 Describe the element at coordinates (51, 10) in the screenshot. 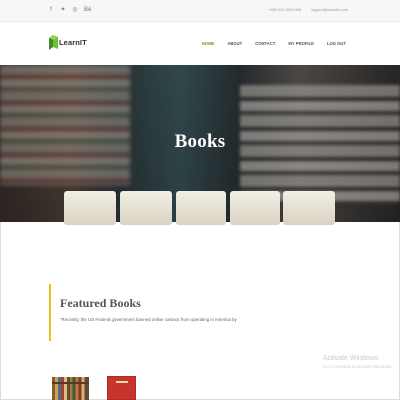

I see `facebook-icon: f` at that location.